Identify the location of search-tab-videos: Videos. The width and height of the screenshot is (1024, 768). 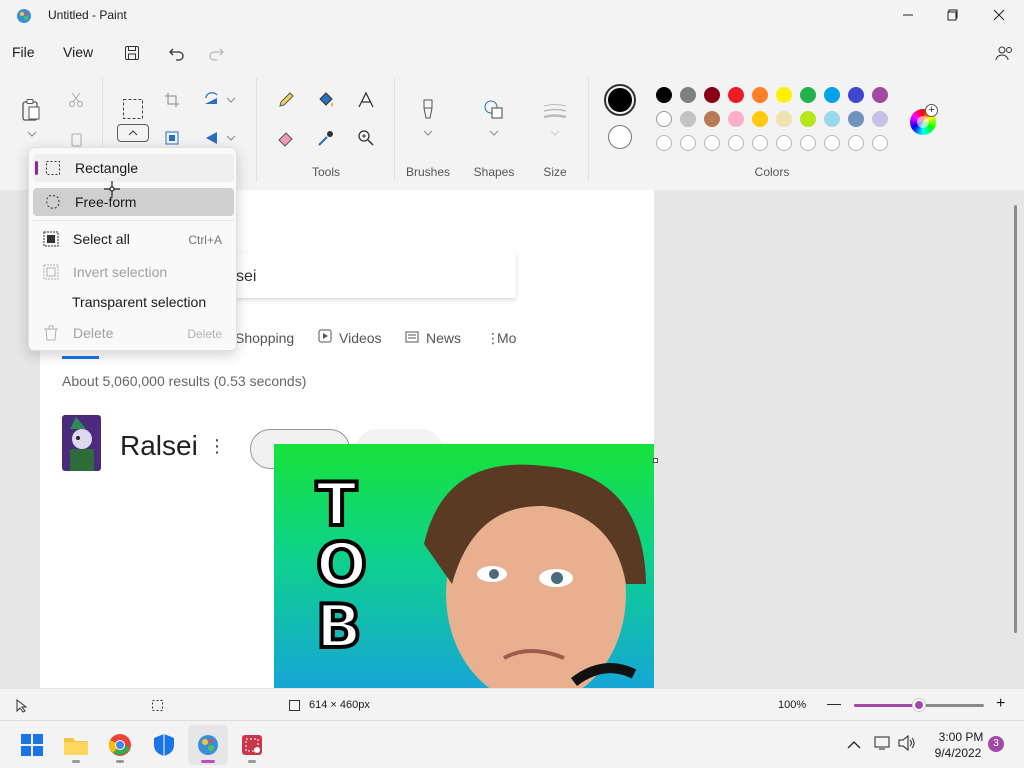
(360, 338).